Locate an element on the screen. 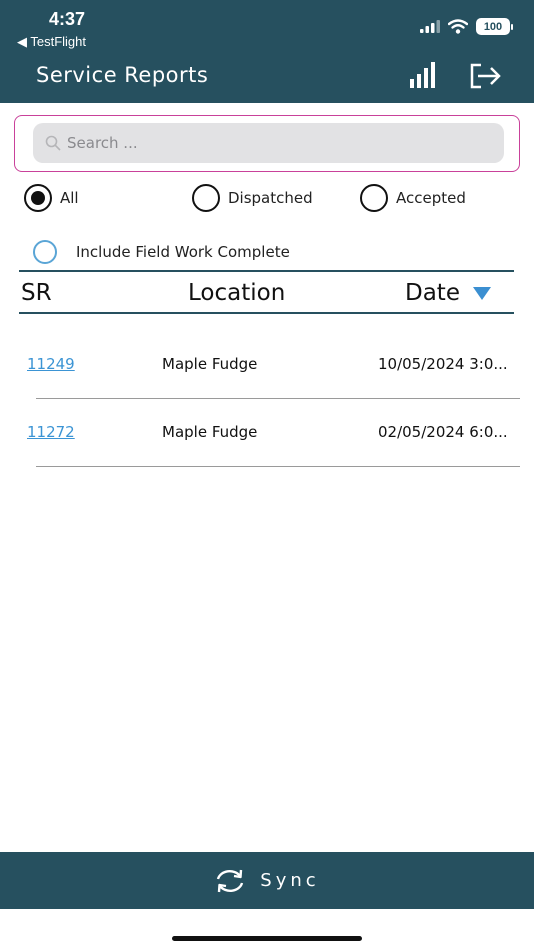 The height and width of the screenshot is (950, 534). radio-selected-dot is located at coordinates (38, 198).